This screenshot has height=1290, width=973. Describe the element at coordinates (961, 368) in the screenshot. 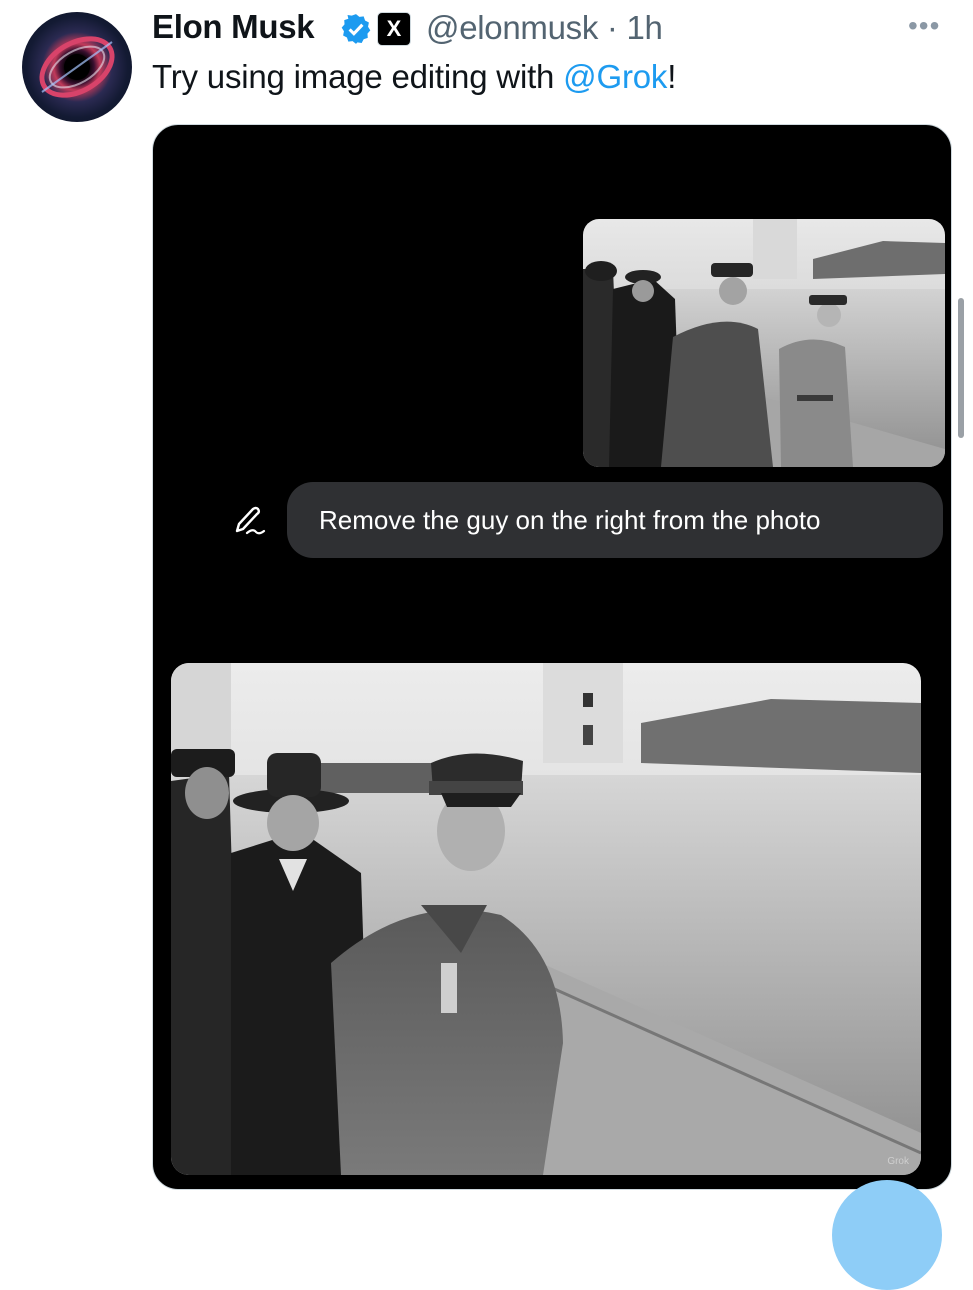

I see `scrollbar` at that location.